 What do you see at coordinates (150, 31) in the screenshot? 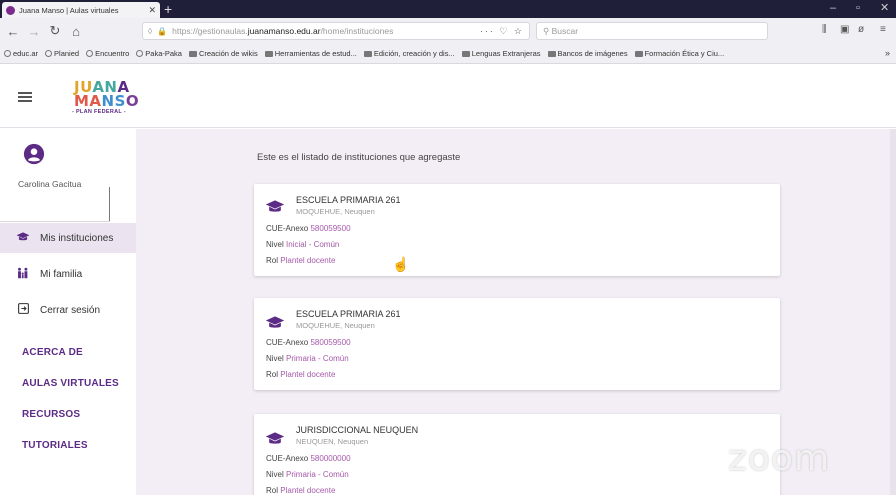
I see `shield-icon: ◊` at bounding box center [150, 31].